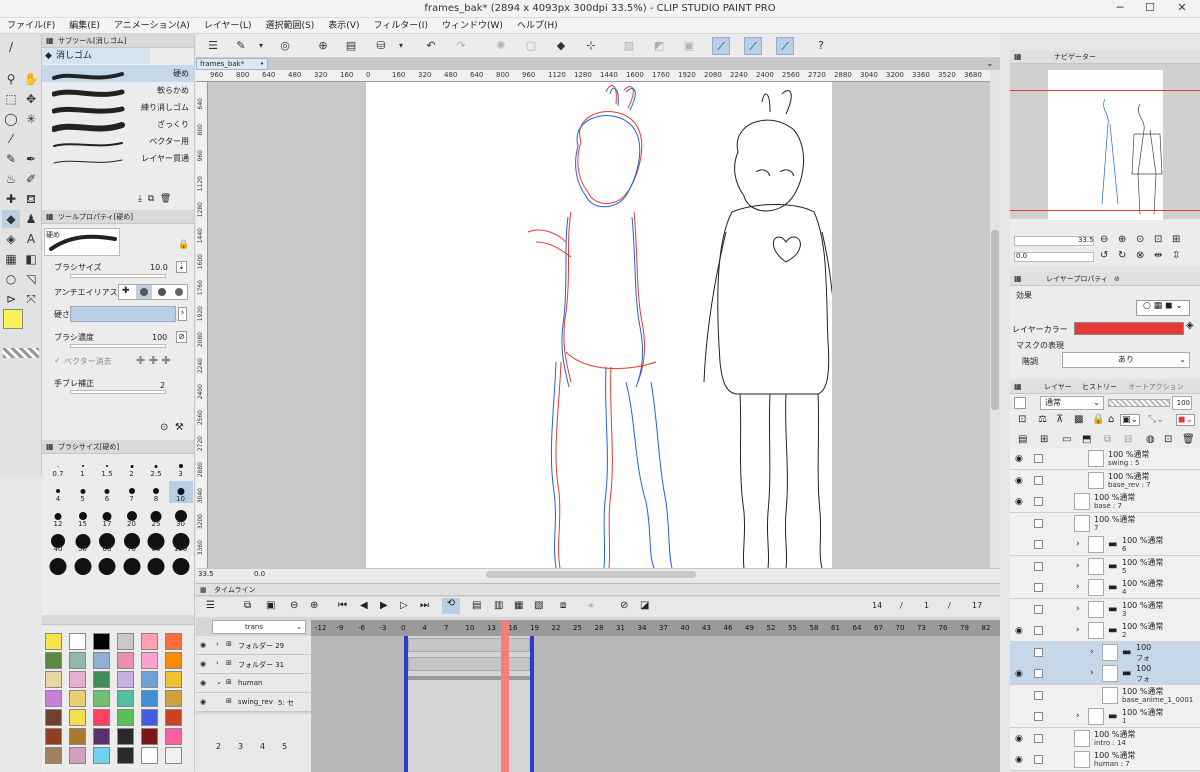  What do you see at coordinates (107, 517) in the screenshot?
I see `brush-size-cell: 17` at bounding box center [107, 517].